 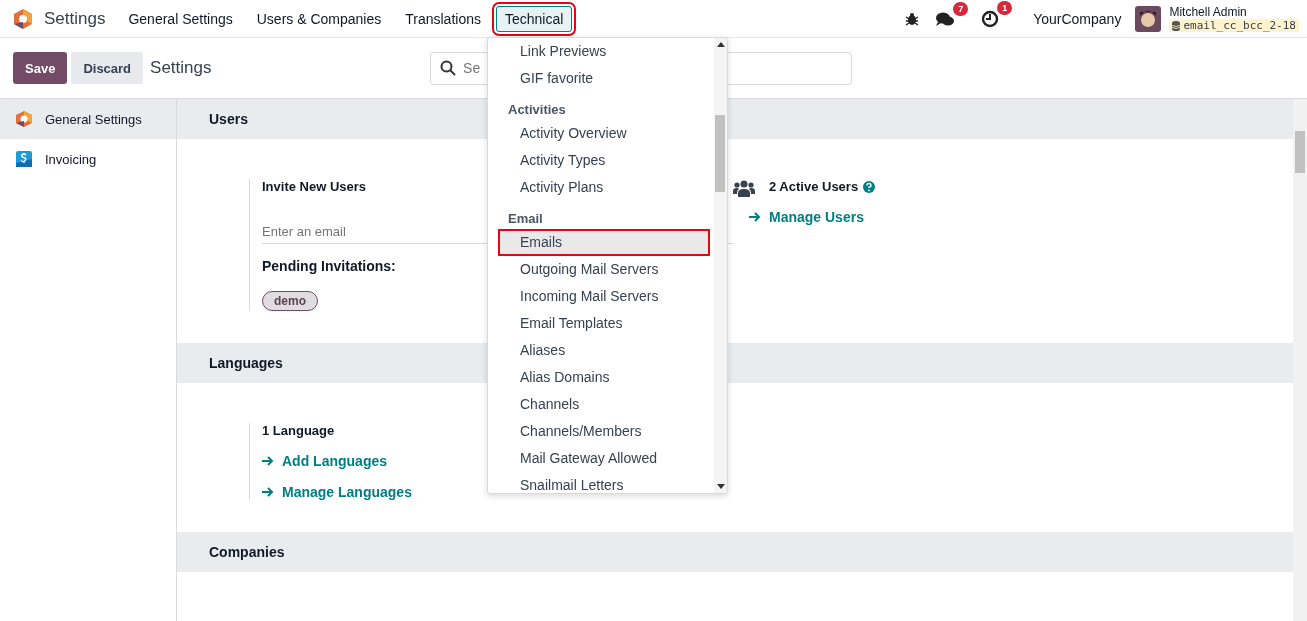 I want to click on setting-title: 1 Language, so click(x=298, y=430).